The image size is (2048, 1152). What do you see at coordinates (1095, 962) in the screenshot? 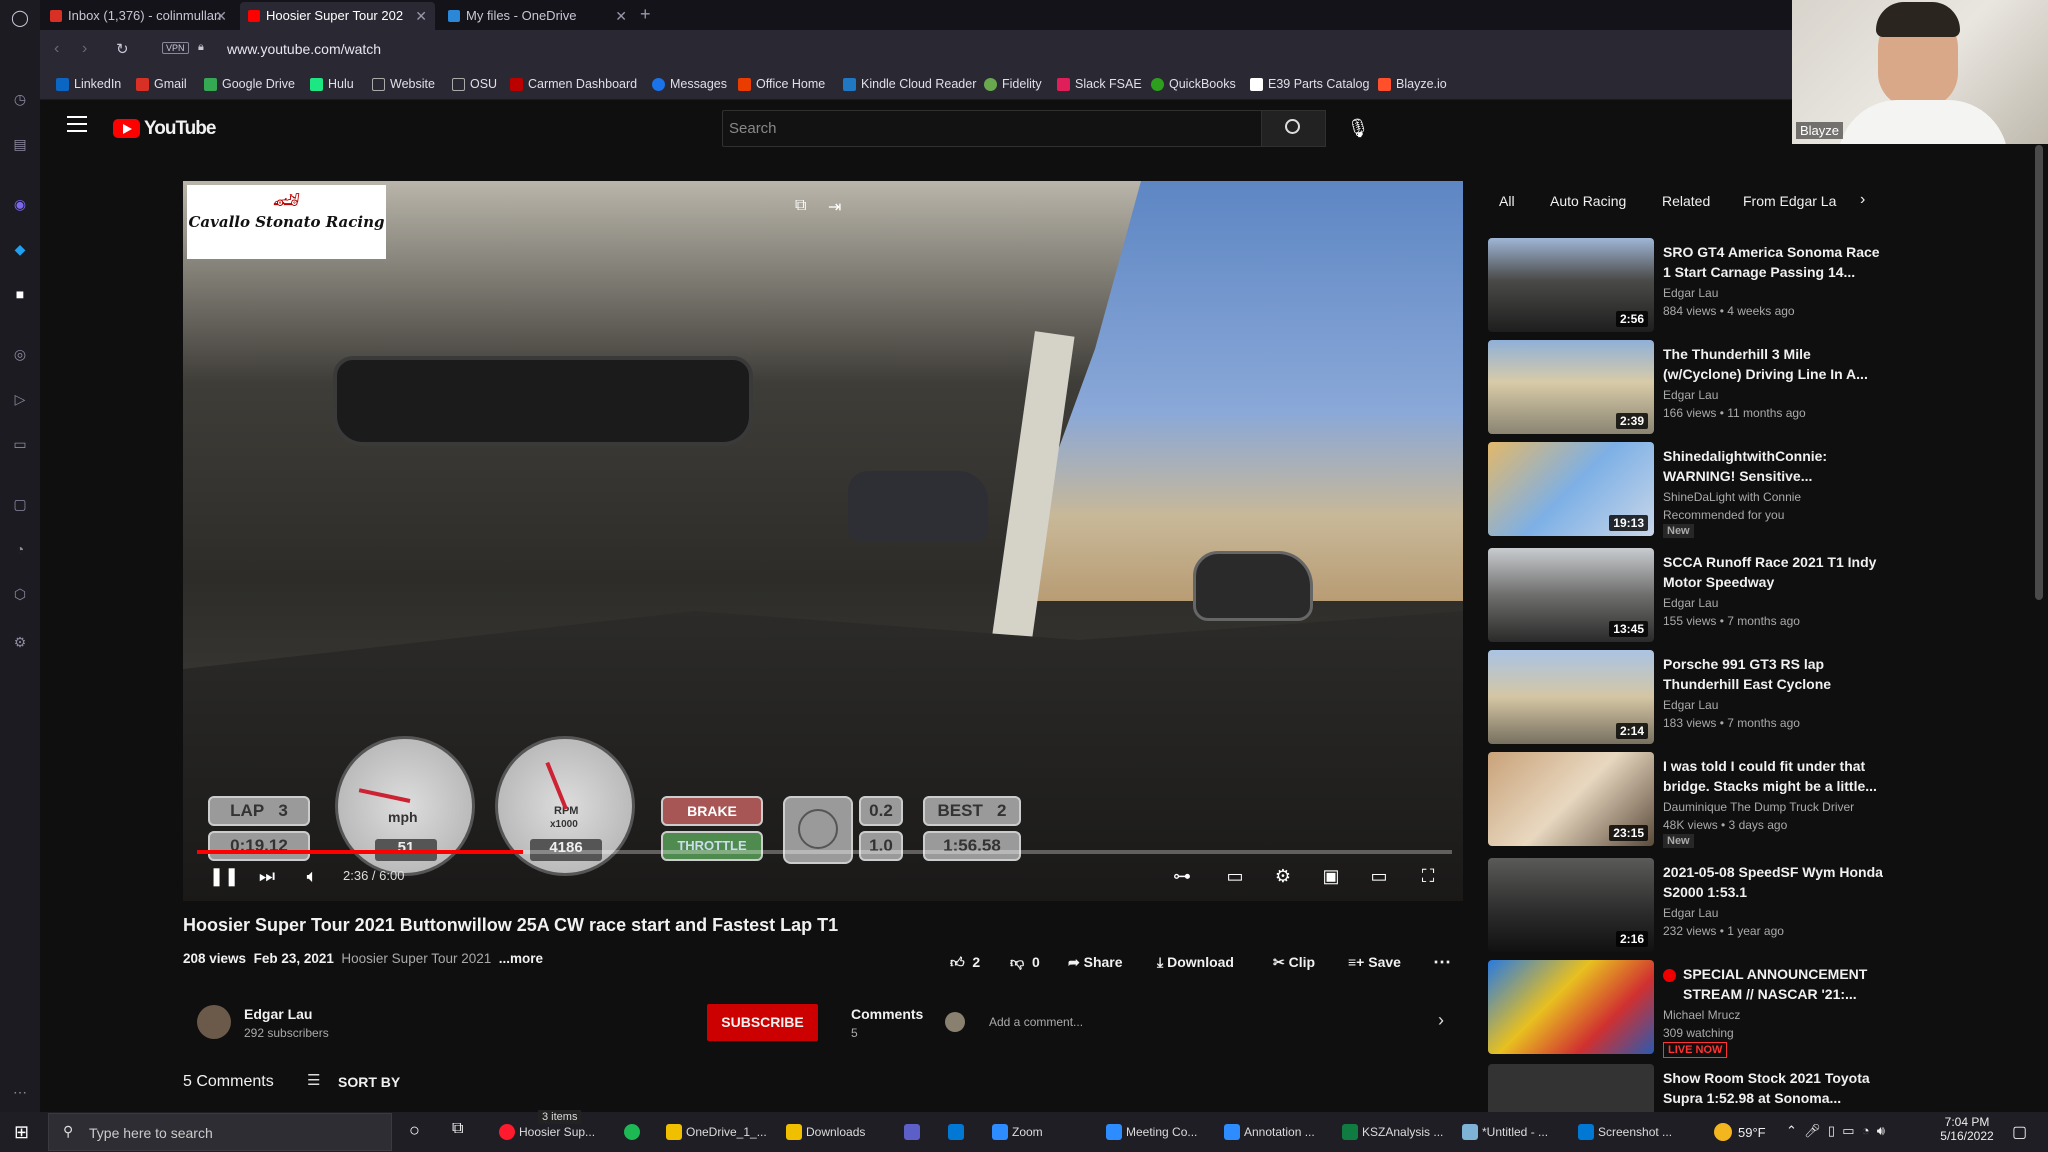
I see `share-button: ➦ Share` at bounding box center [1095, 962].